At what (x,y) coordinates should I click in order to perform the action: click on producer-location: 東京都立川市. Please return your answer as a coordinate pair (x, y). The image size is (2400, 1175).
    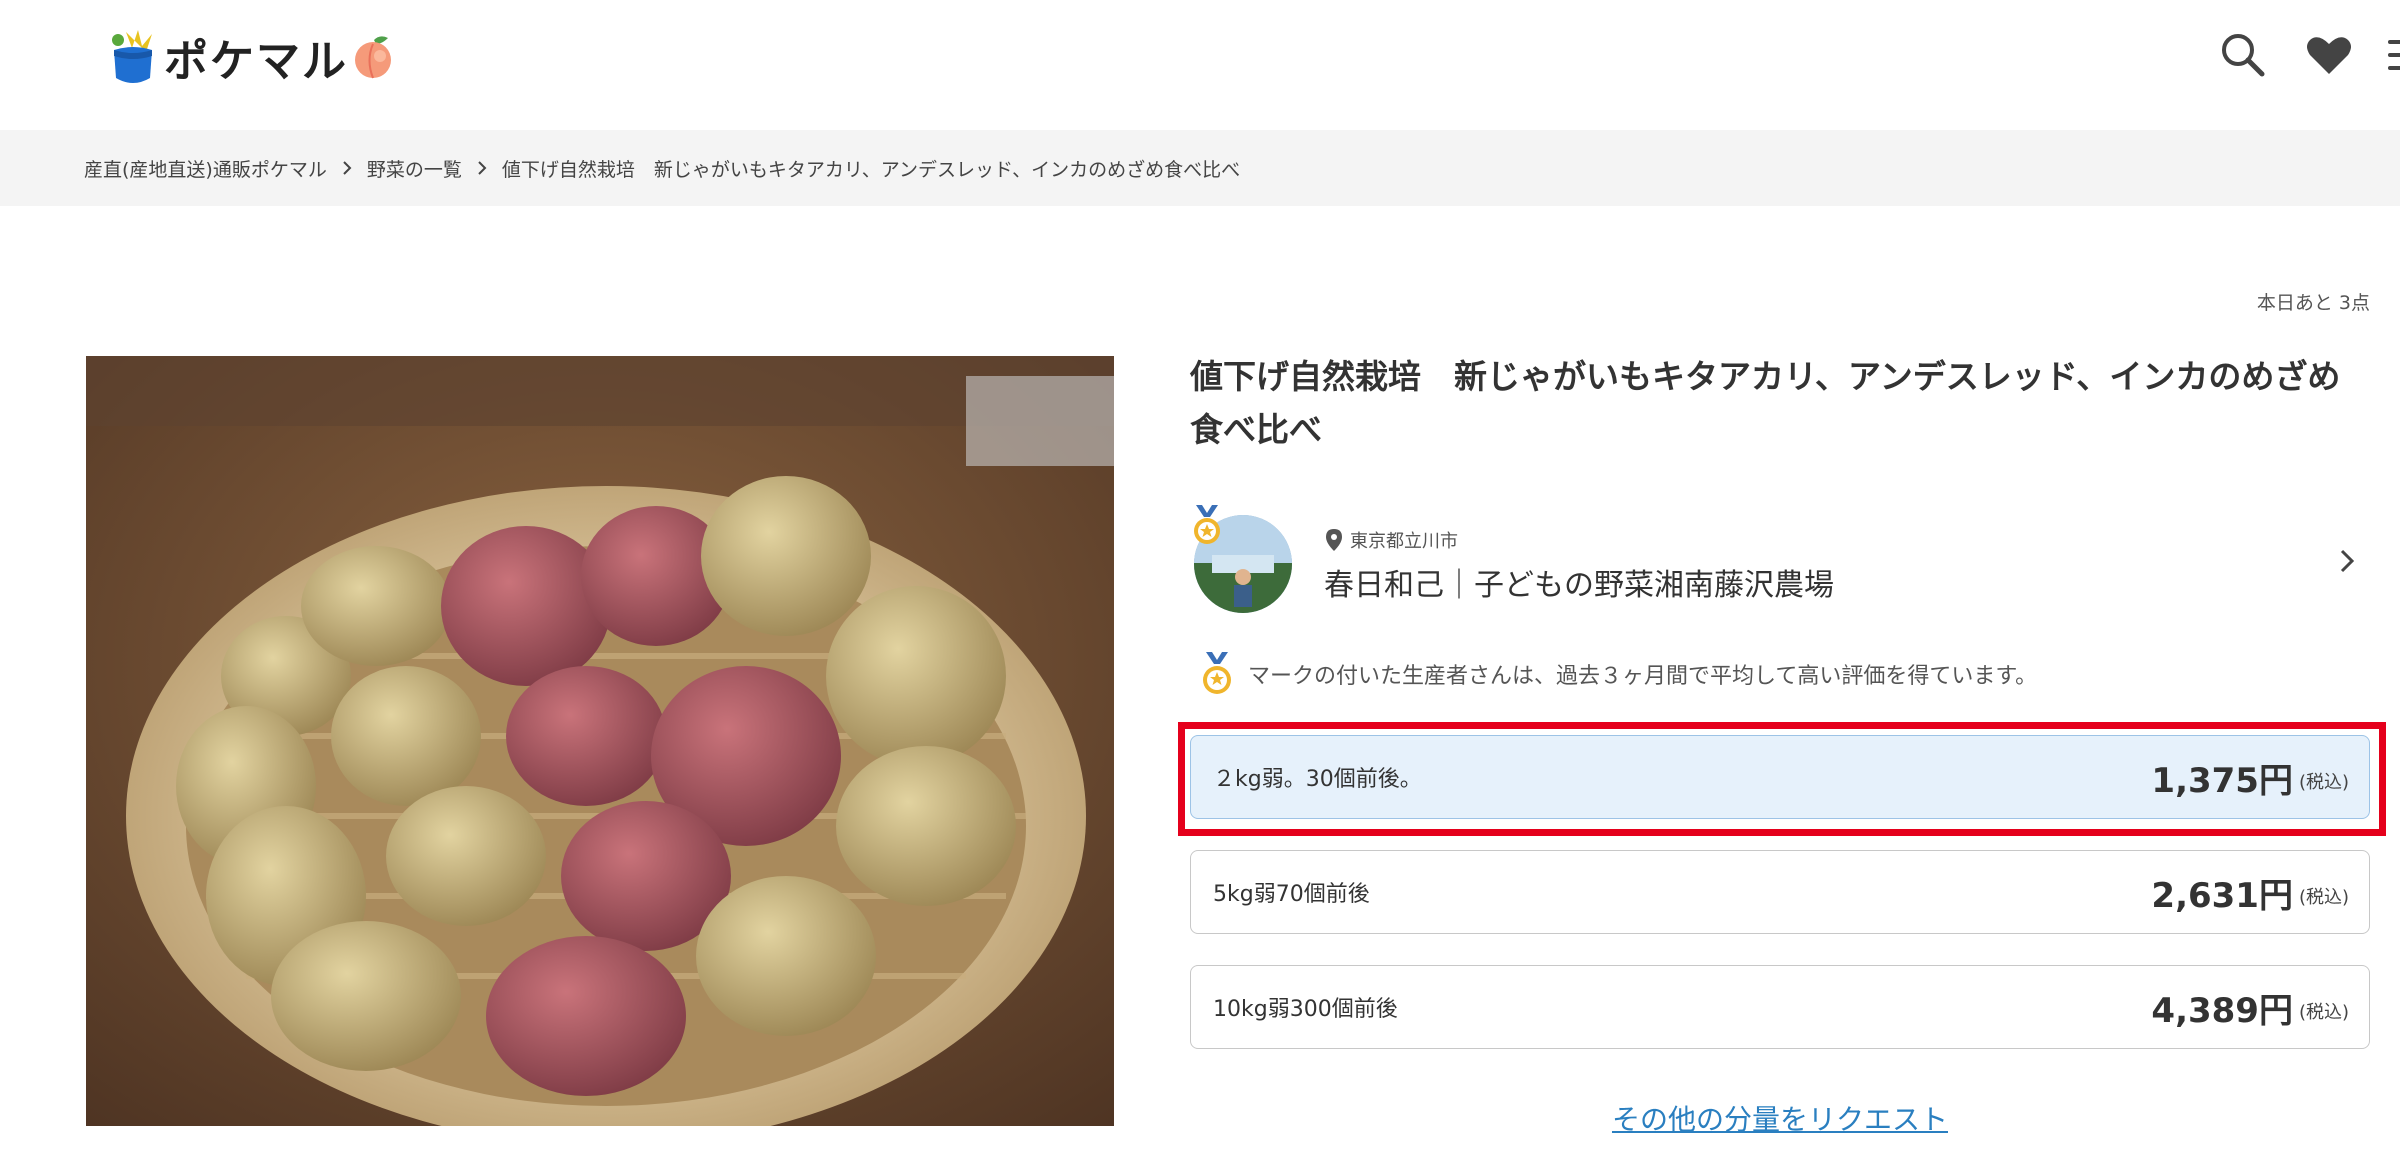
    Looking at the image, I should click on (1391, 540).